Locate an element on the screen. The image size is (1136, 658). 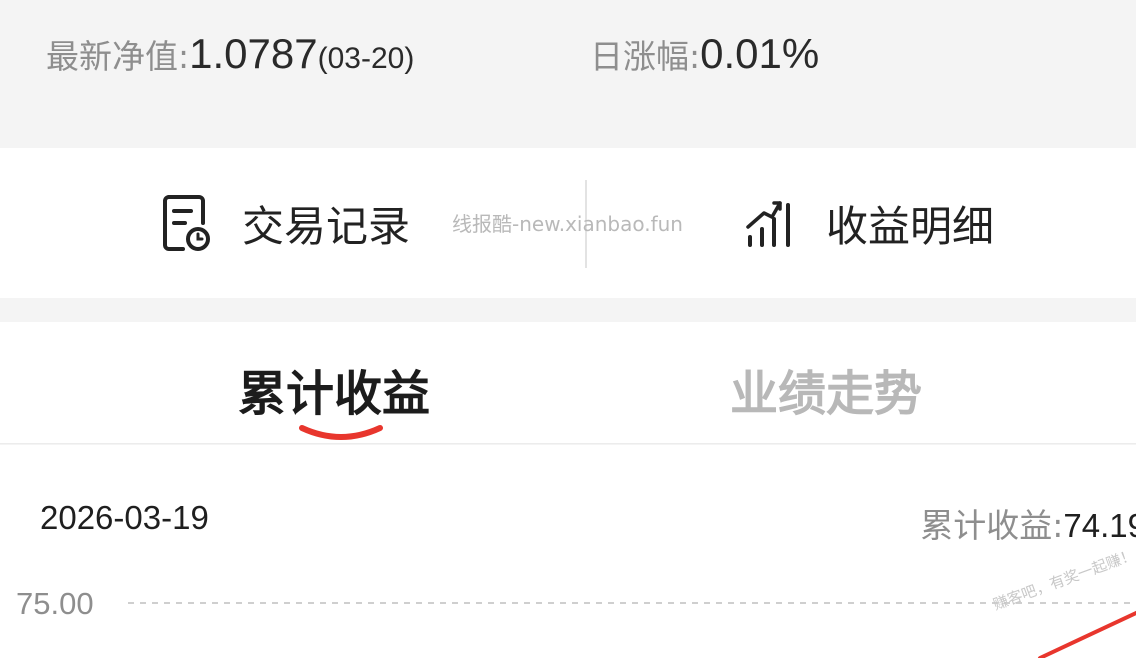
document-clock-icon is located at coordinates (186, 223).